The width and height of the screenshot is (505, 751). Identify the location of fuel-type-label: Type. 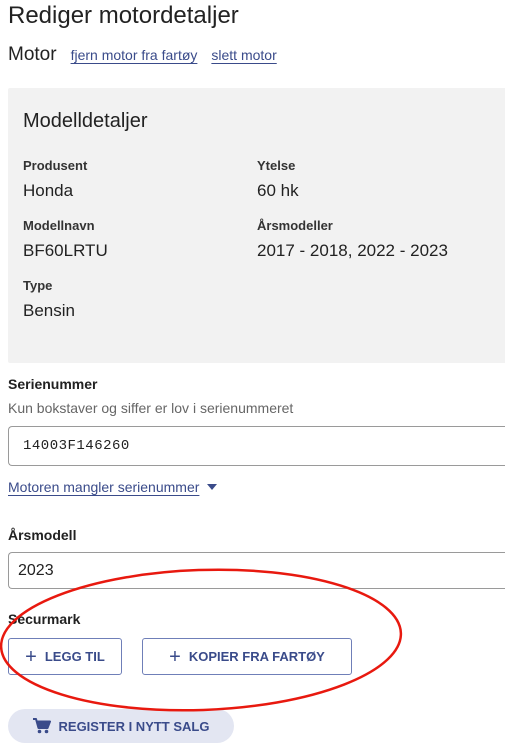
(38, 285).